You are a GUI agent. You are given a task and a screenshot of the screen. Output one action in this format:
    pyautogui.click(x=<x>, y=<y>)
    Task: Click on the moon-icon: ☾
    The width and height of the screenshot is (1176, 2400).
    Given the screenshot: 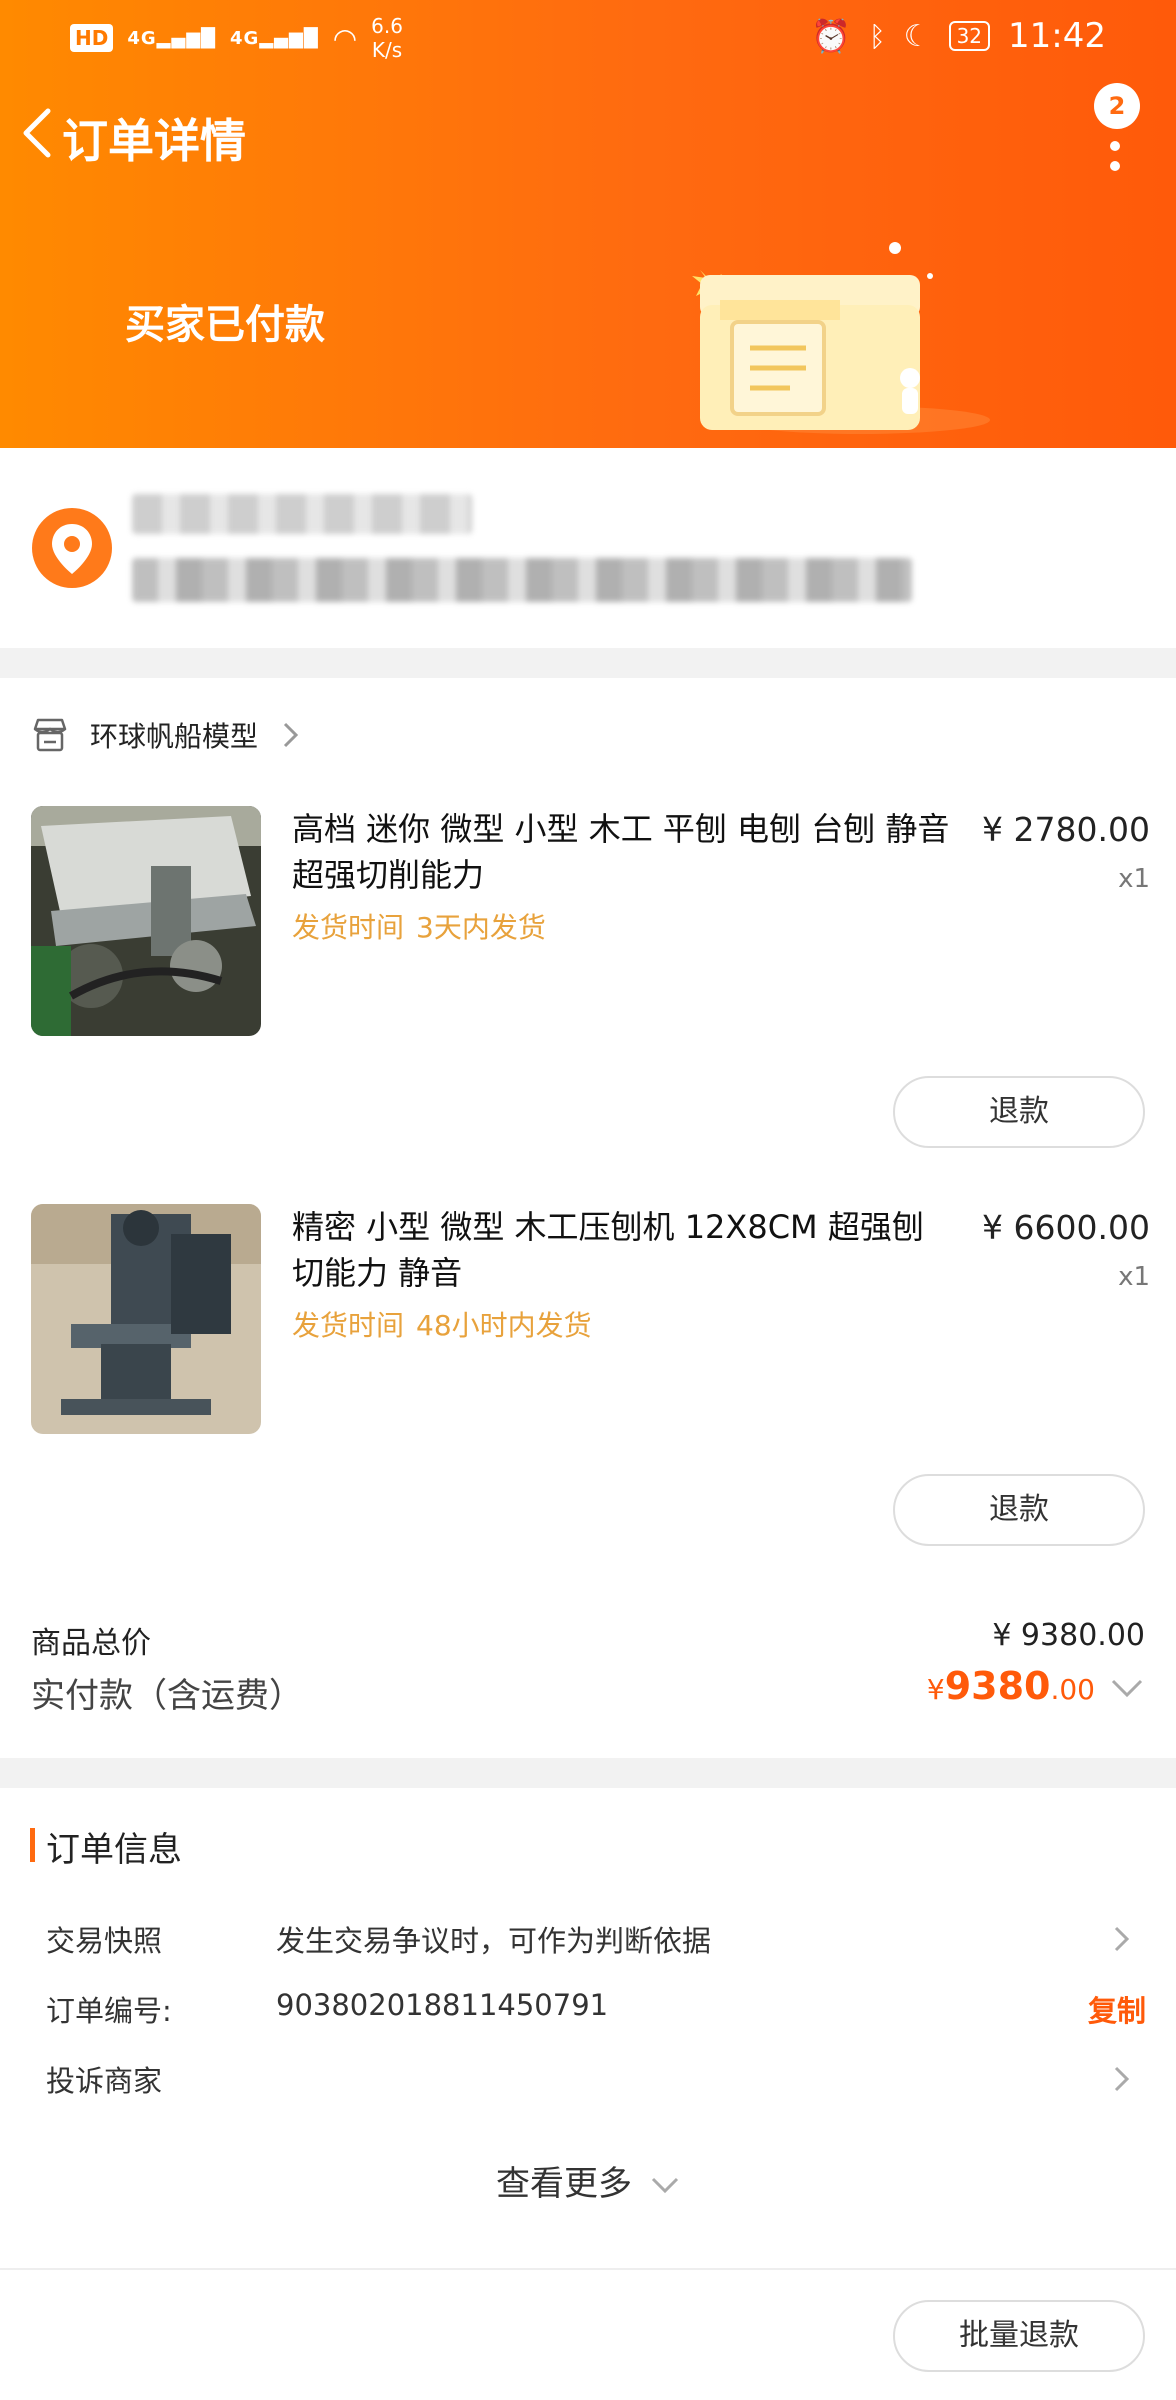 What is the action you would take?
    pyautogui.click(x=917, y=36)
    